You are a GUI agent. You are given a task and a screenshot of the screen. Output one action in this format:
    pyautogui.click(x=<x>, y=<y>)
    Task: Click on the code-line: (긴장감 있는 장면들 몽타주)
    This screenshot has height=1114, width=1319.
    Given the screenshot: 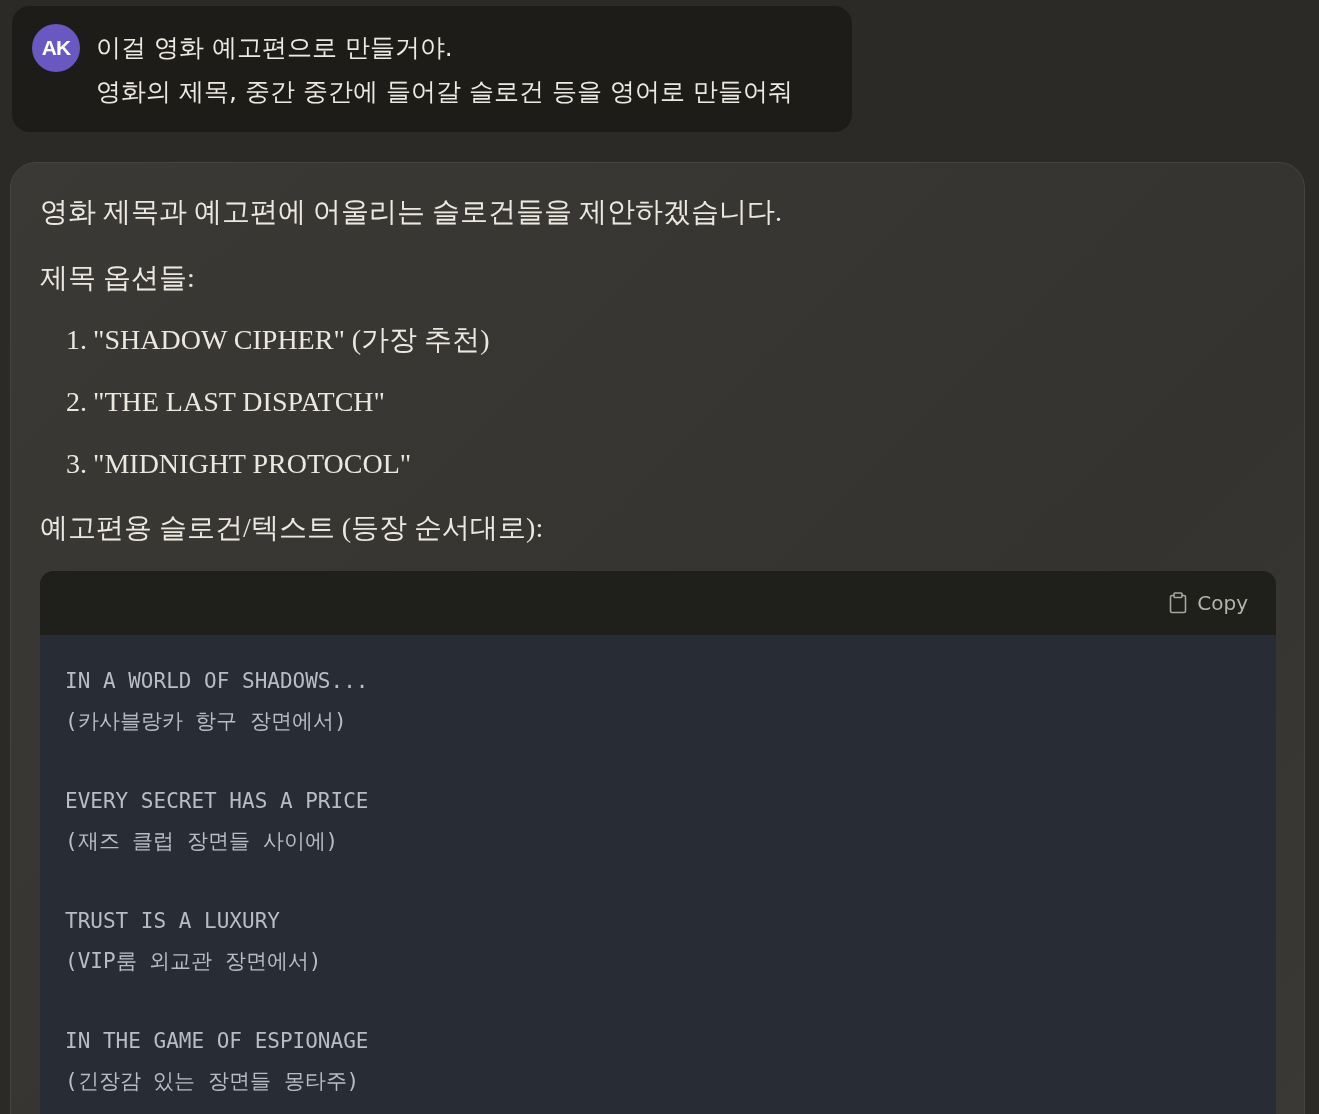 What is the action you would take?
    pyautogui.click(x=213, y=1081)
    